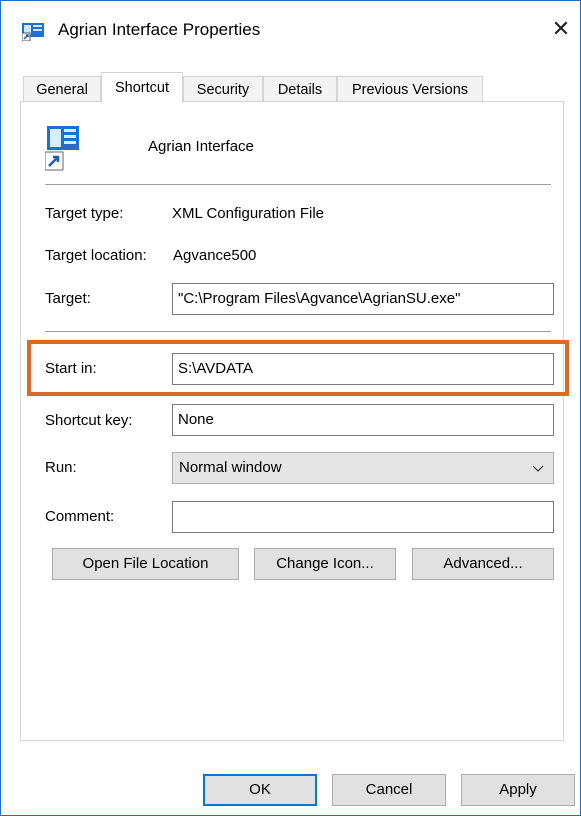 The image size is (581, 816). Describe the element at coordinates (62, 89) in the screenshot. I see `tab-general: General` at that location.